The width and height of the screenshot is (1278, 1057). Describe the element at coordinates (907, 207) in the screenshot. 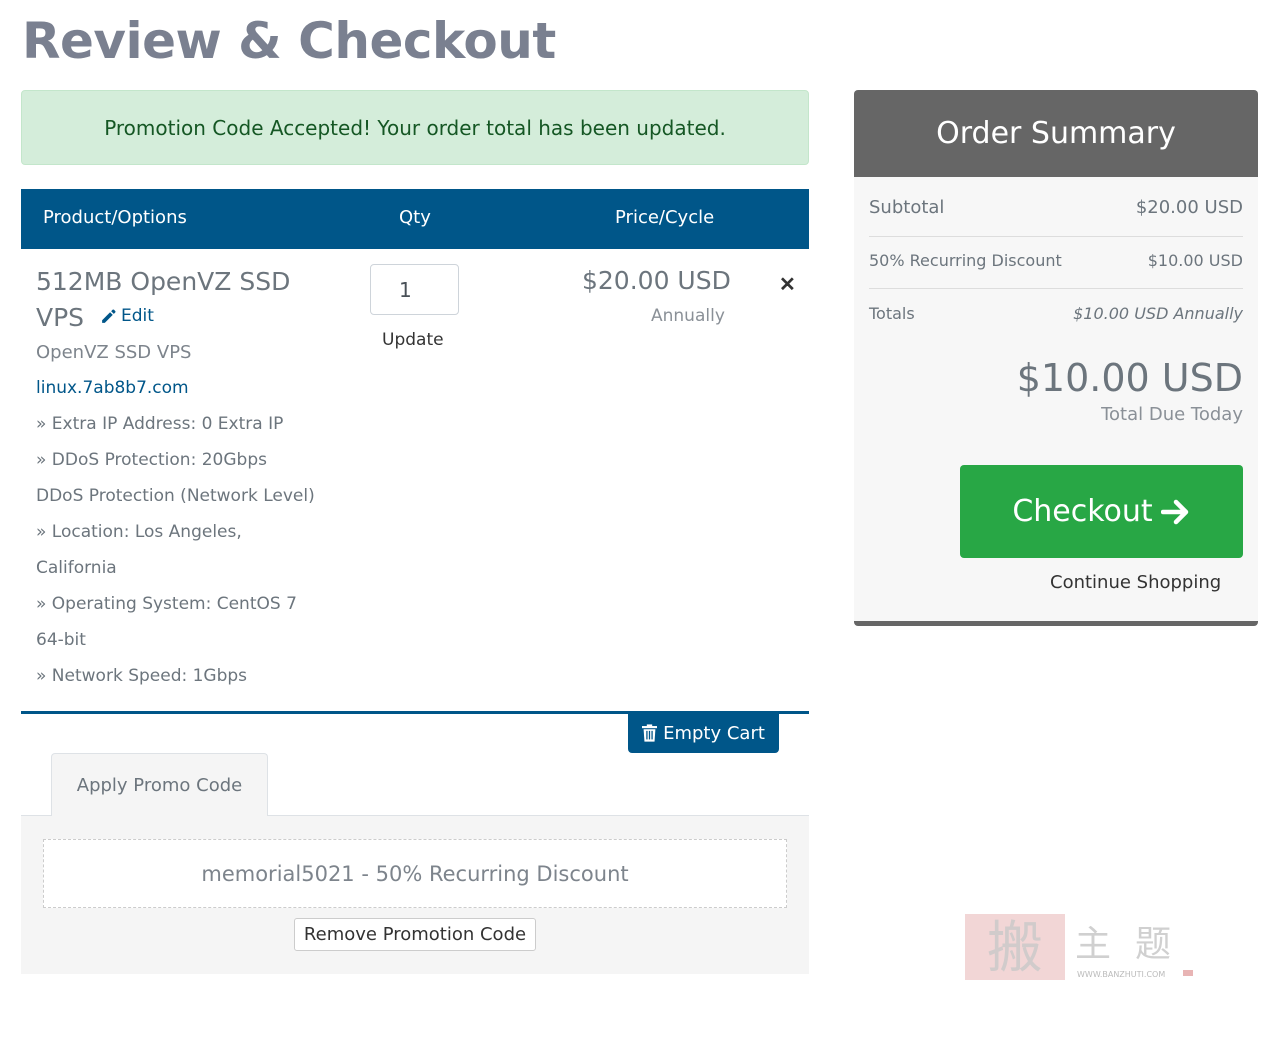

I see `subtotal-label: Subtotal` at that location.